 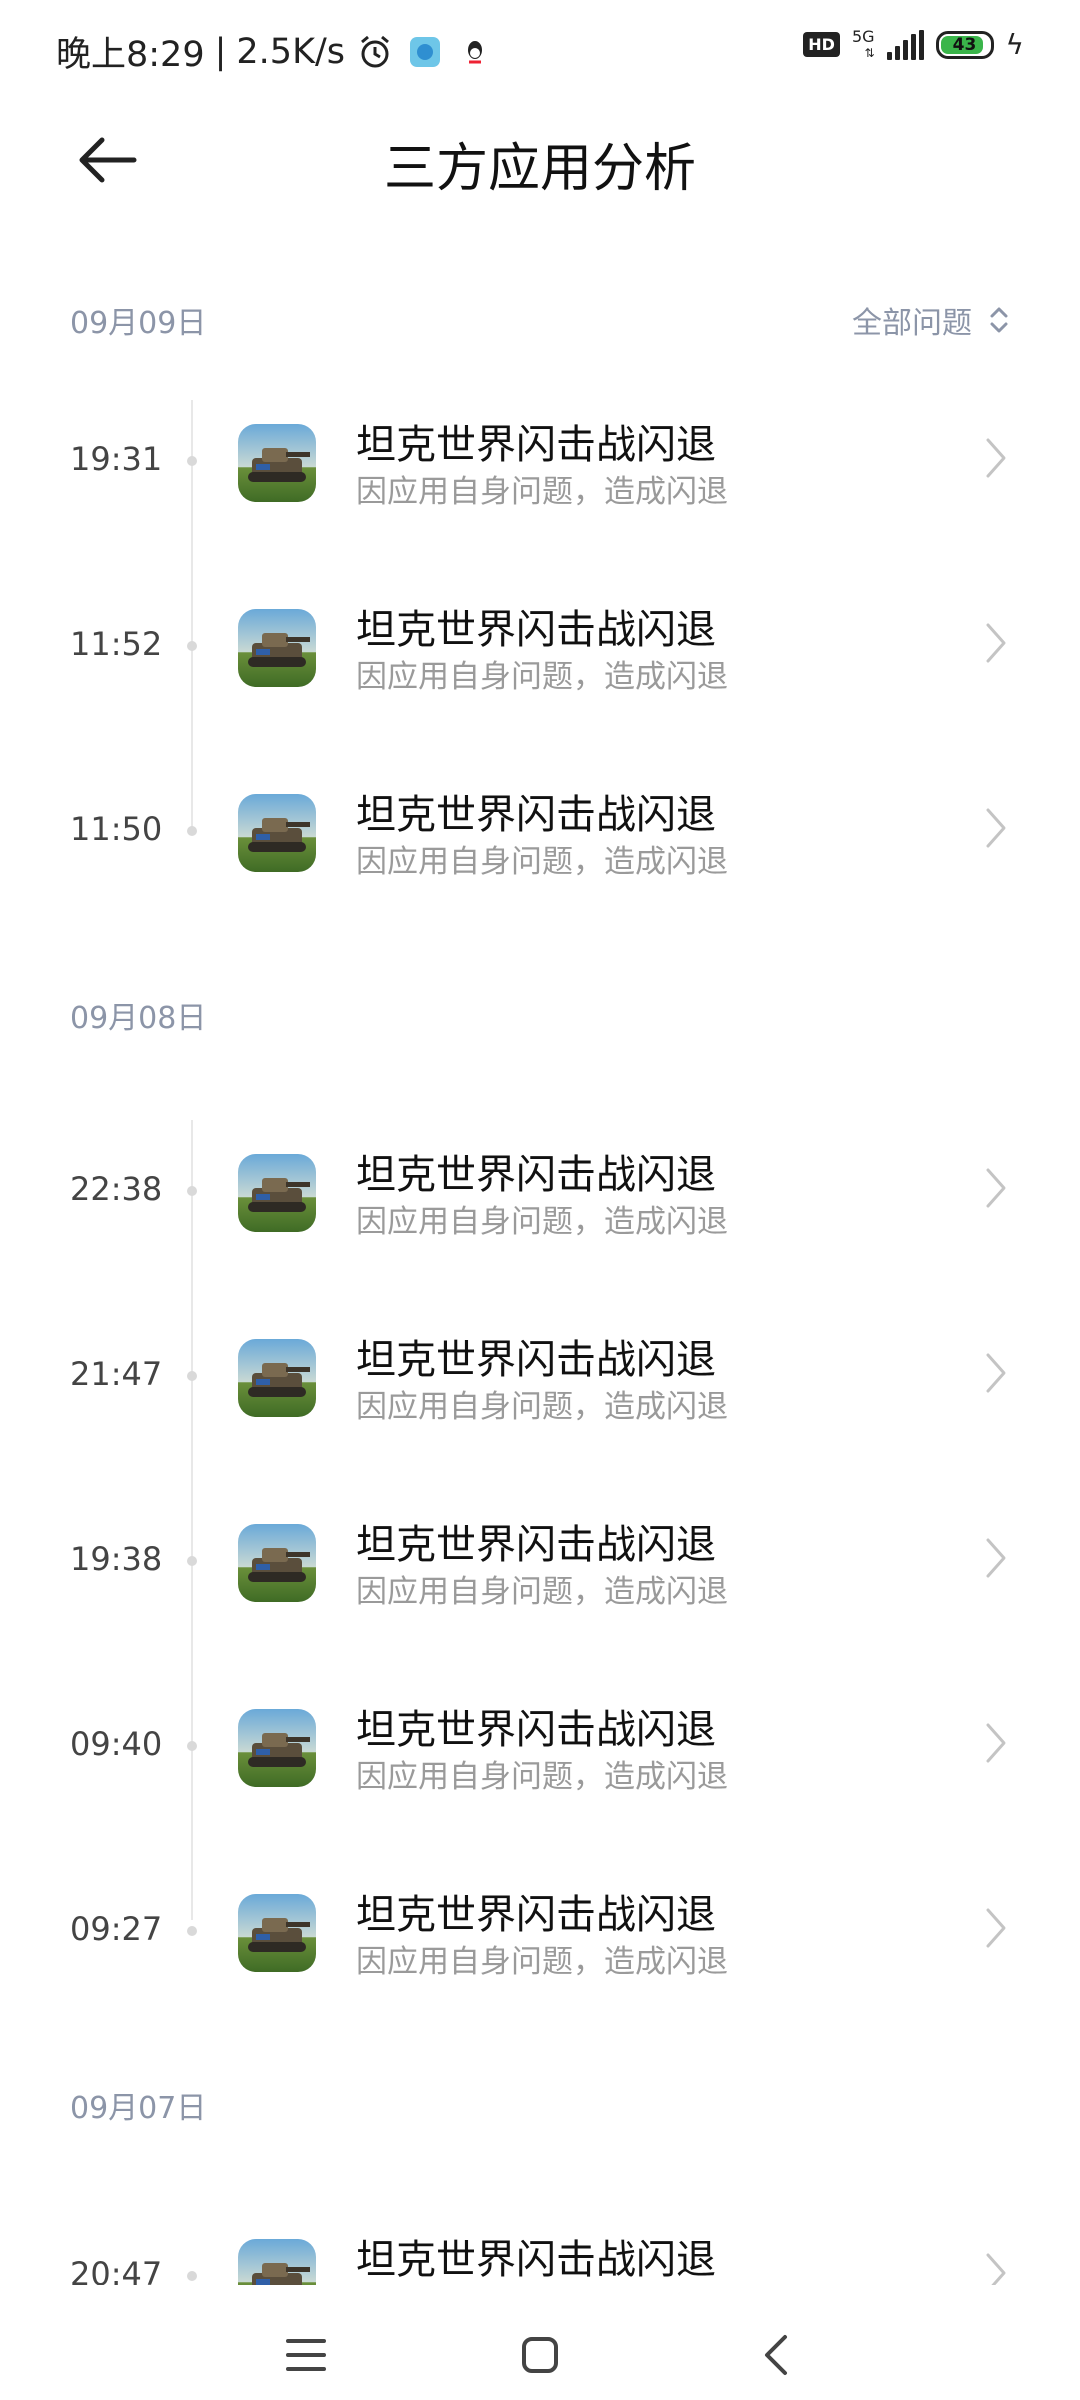 What do you see at coordinates (116, 1744) in the screenshot?
I see `item-time: 09:40` at bounding box center [116, 1744].